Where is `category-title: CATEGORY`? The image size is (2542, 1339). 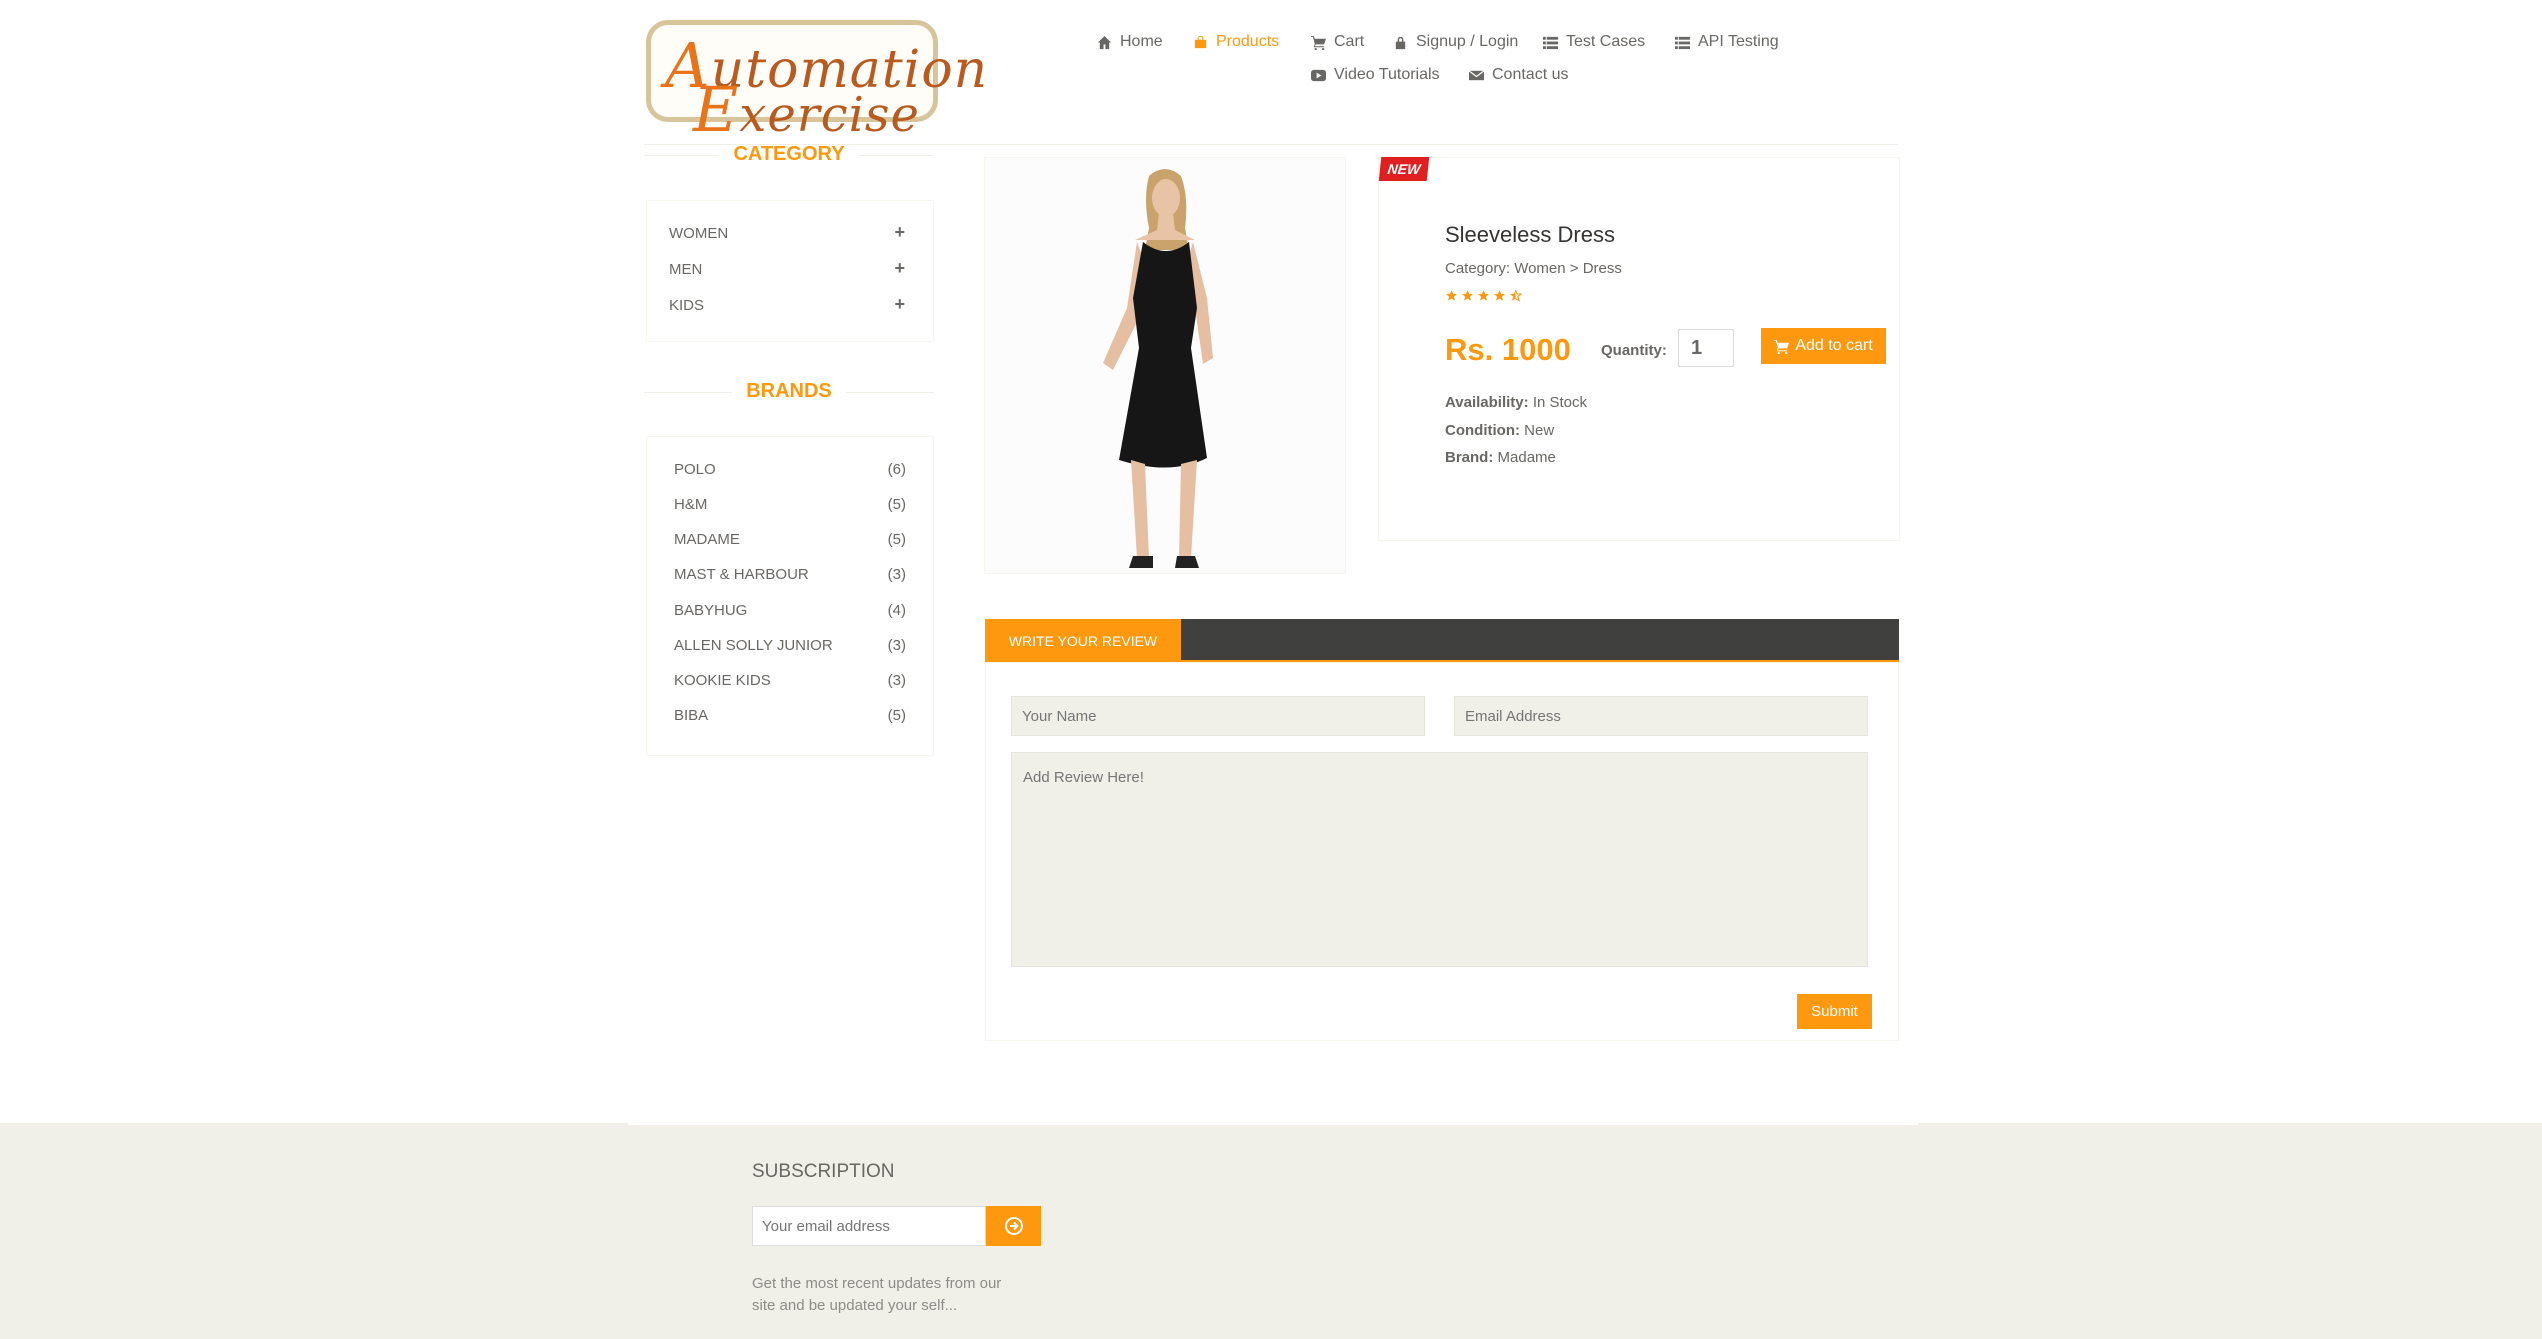 category-title: CATEGORY is located at coordinates (789, 154).